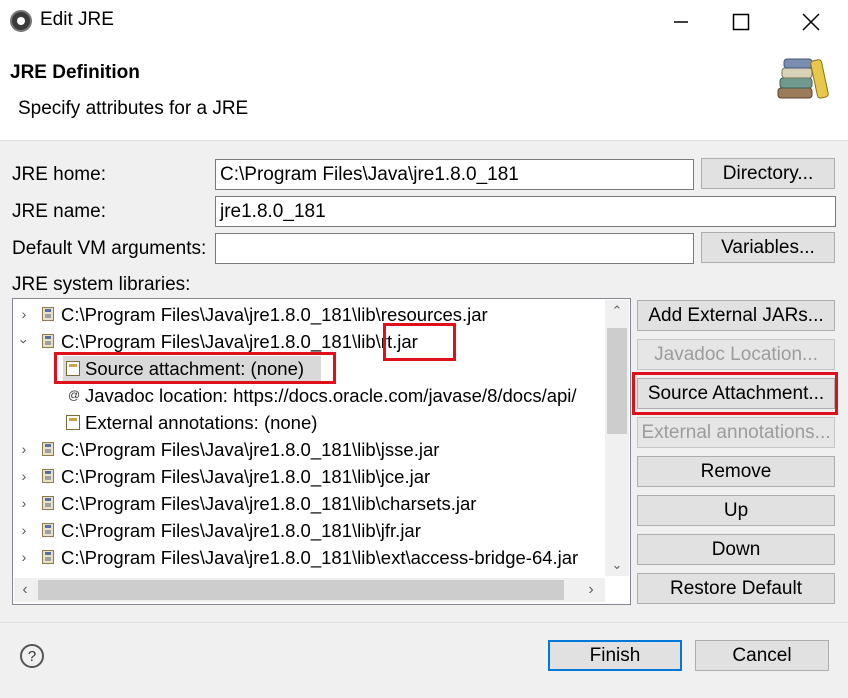  I want to click on scroll-right-icon: ›, so click(591, 590).